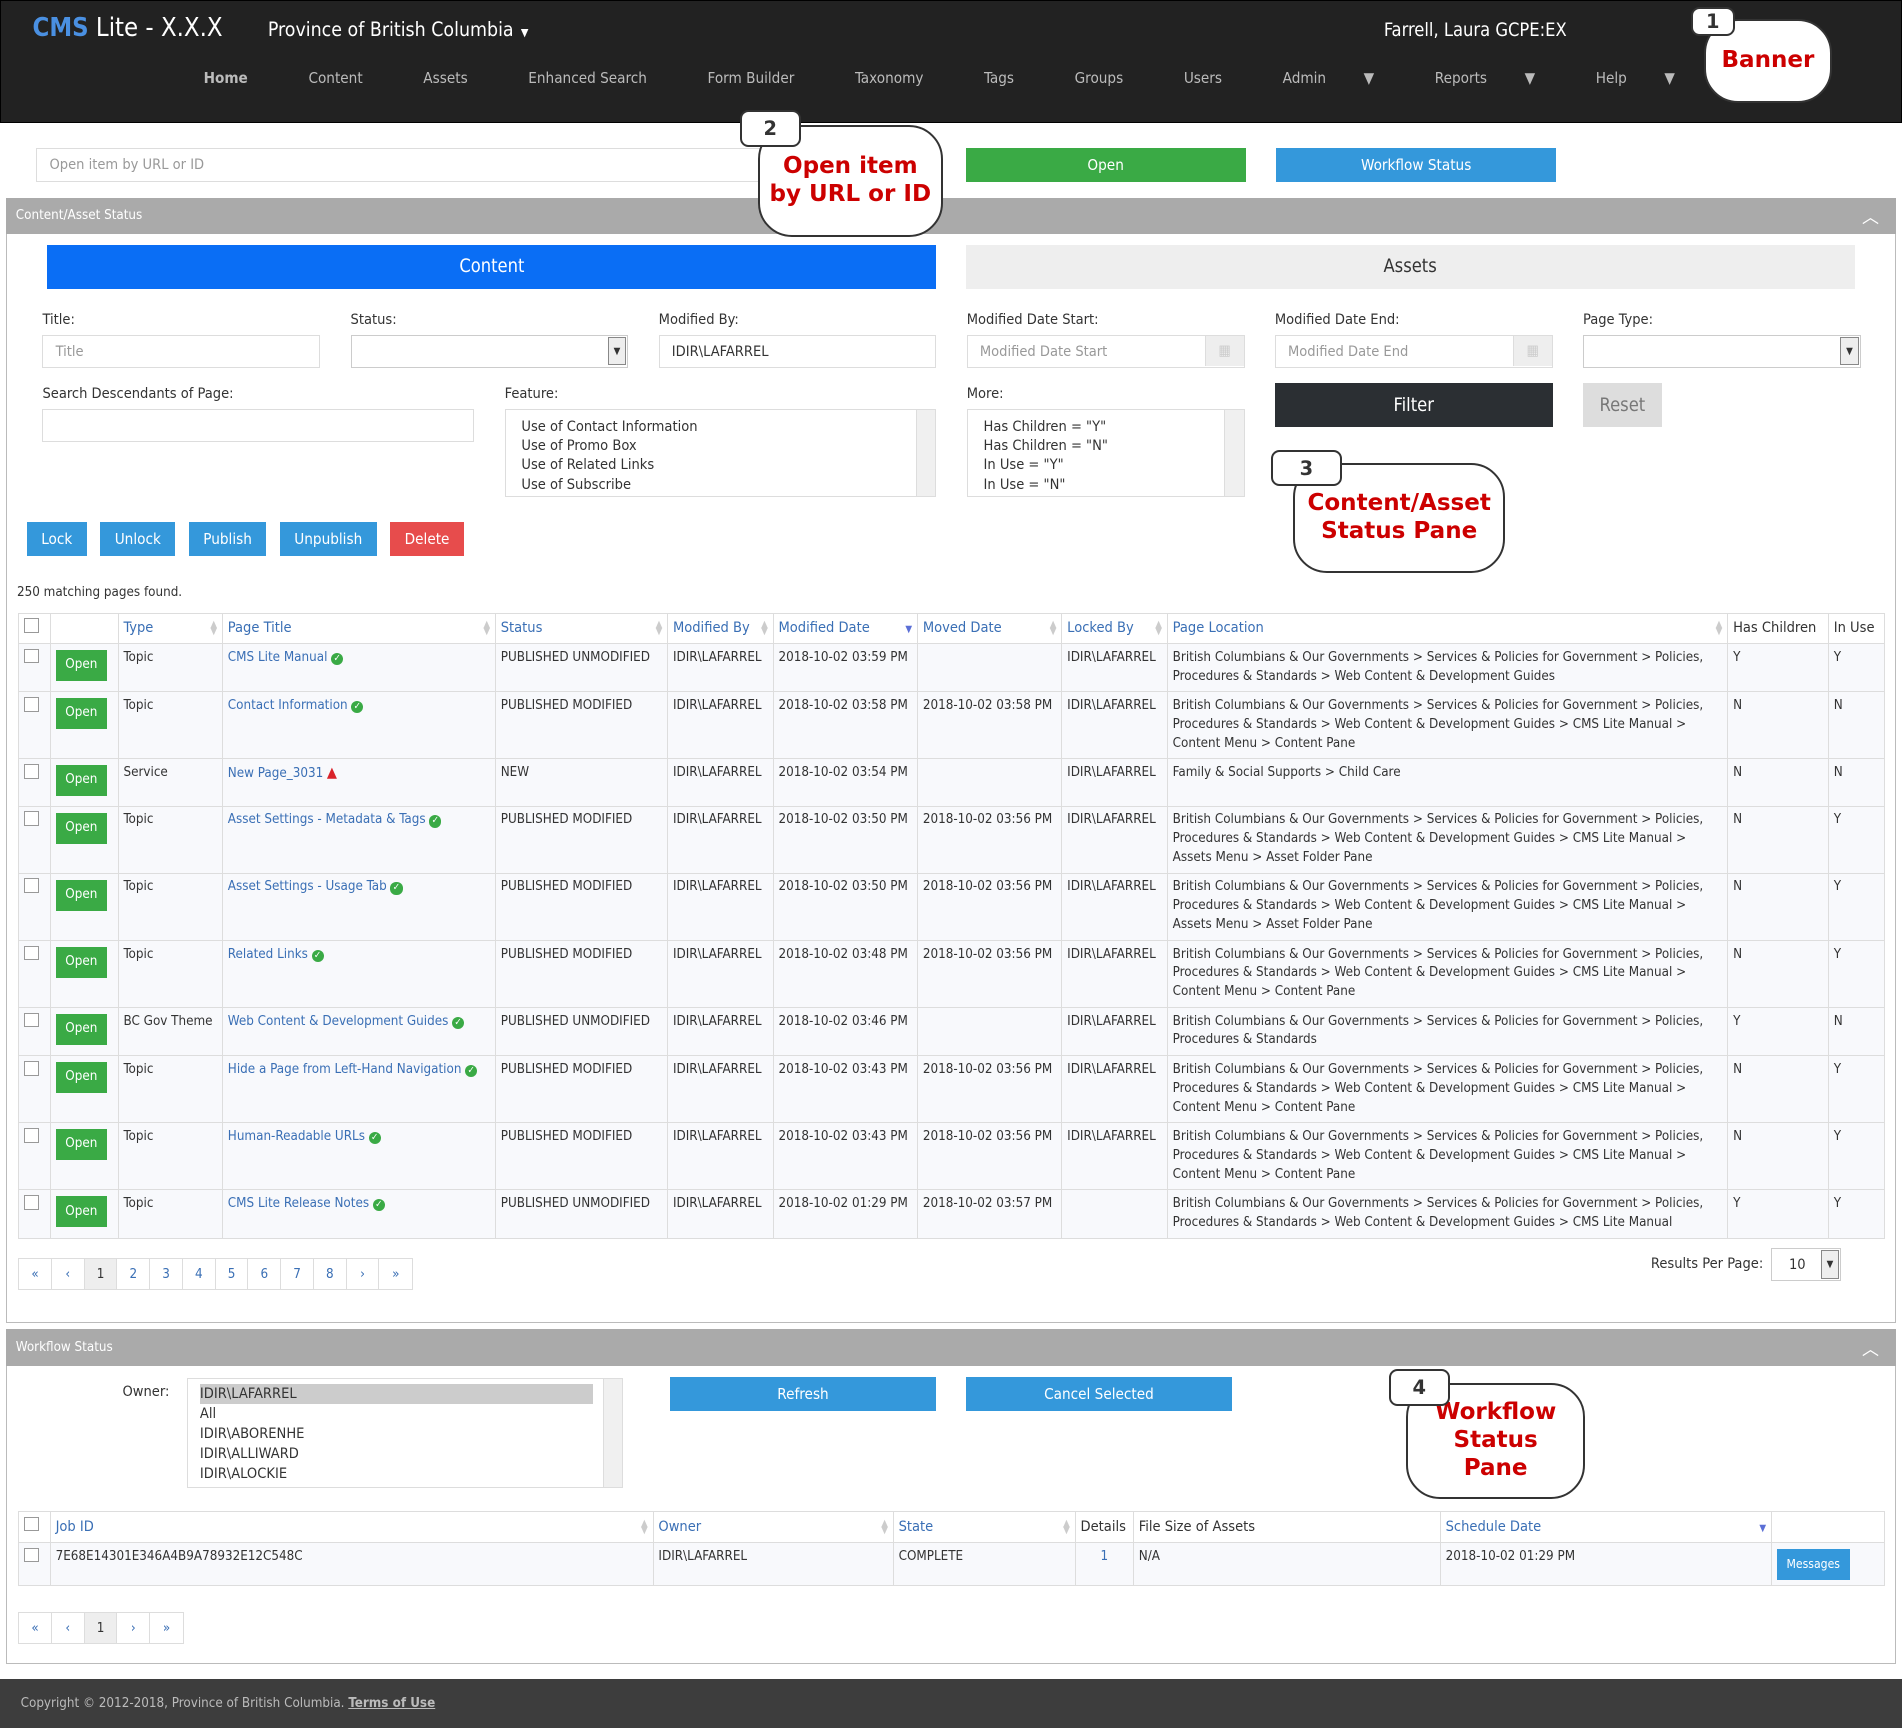 Image resolution: width=1902 pixels, height=1728 pixels. What do you see at coordinates (166, 1274) in the screenshot?
I see `page-link: 3` at bounding box center [166, 1274].